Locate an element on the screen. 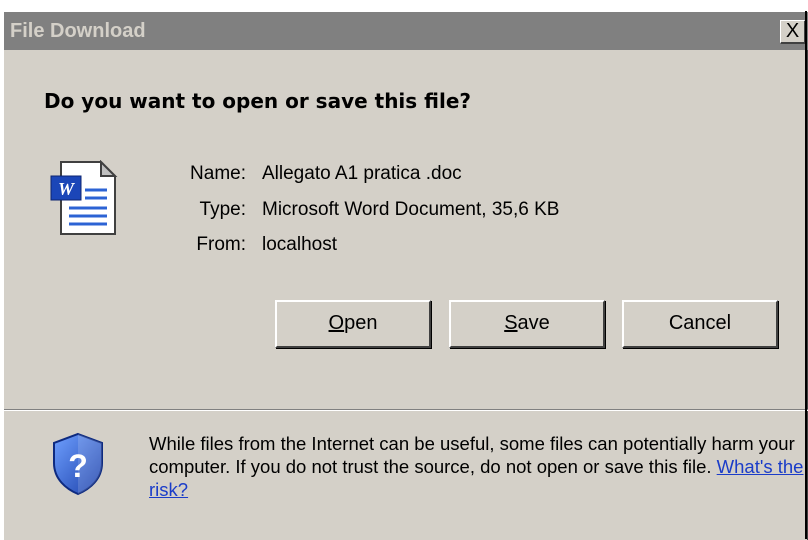  window-border is located at coordinates (806, 275).